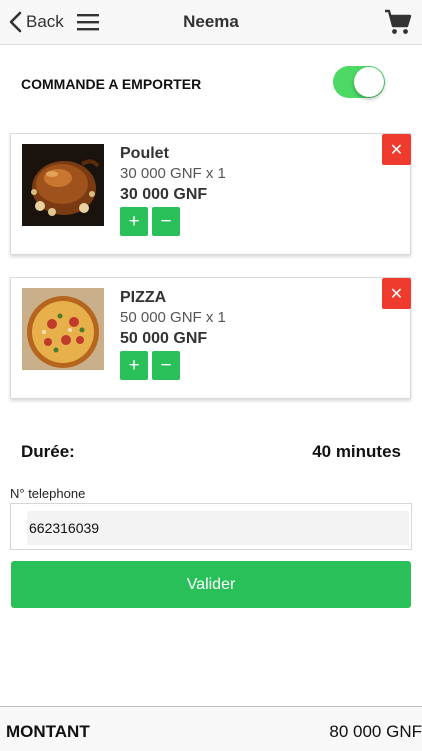  What do you see at coordinates (164, 338) in the screenshot?
I see `item-total: 50 000 GNF` at bounding box center [164, 338].